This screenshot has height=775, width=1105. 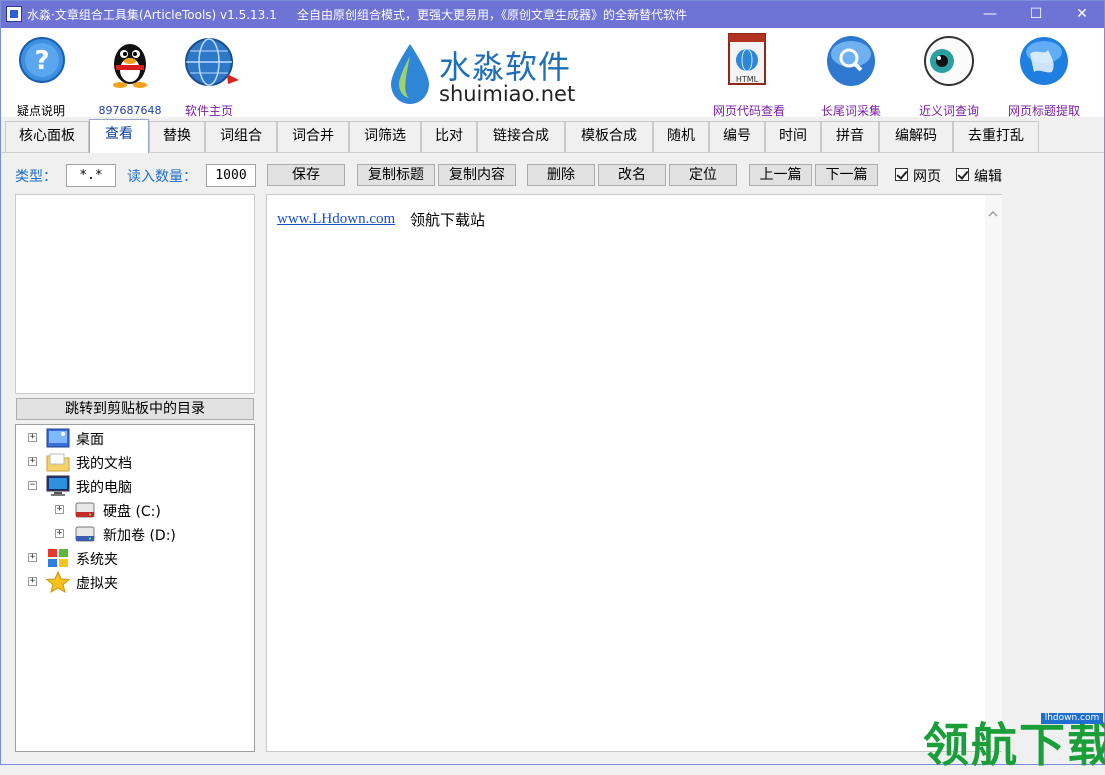 I want to click on edit-checkbox-label: 编辑, so click(x=988, y=177).